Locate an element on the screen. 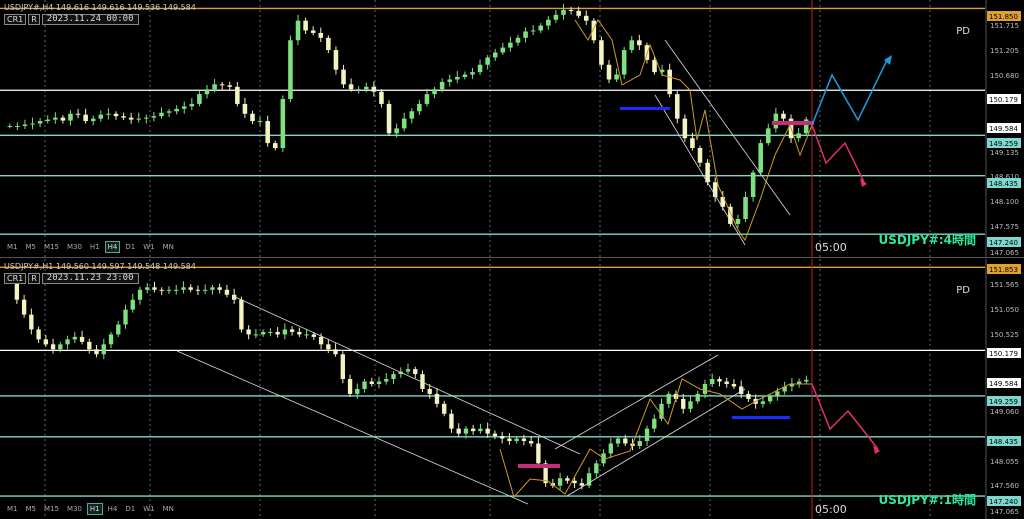 This screenshot has width=1024, height=519. price-tick-label: 149.060 is located at coordinates (1004, 412).